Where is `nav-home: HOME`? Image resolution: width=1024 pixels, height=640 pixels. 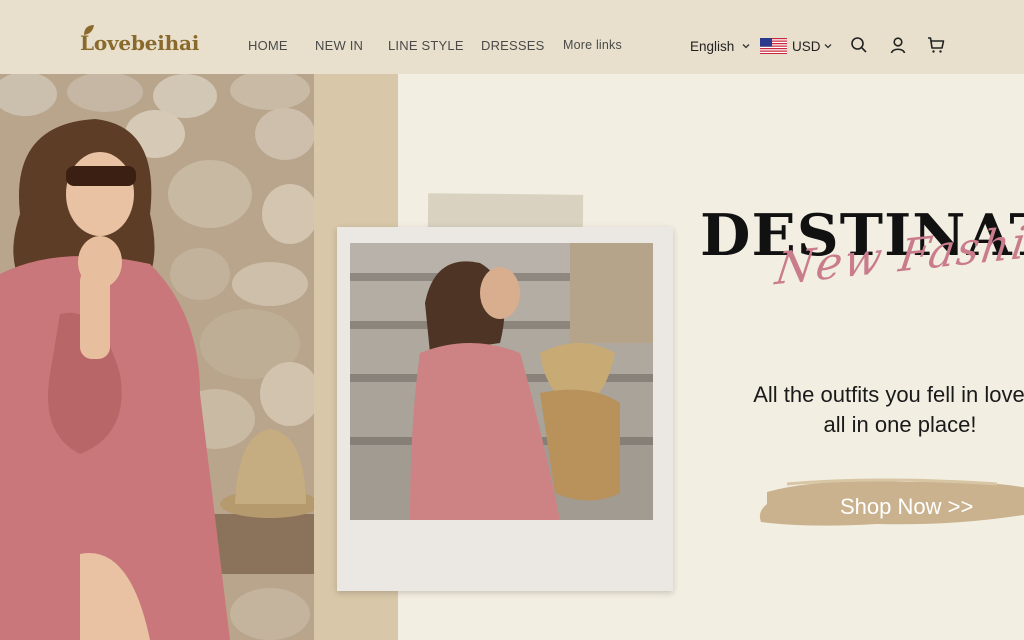
nav-home: HOME is located at coordinates (268, 45).